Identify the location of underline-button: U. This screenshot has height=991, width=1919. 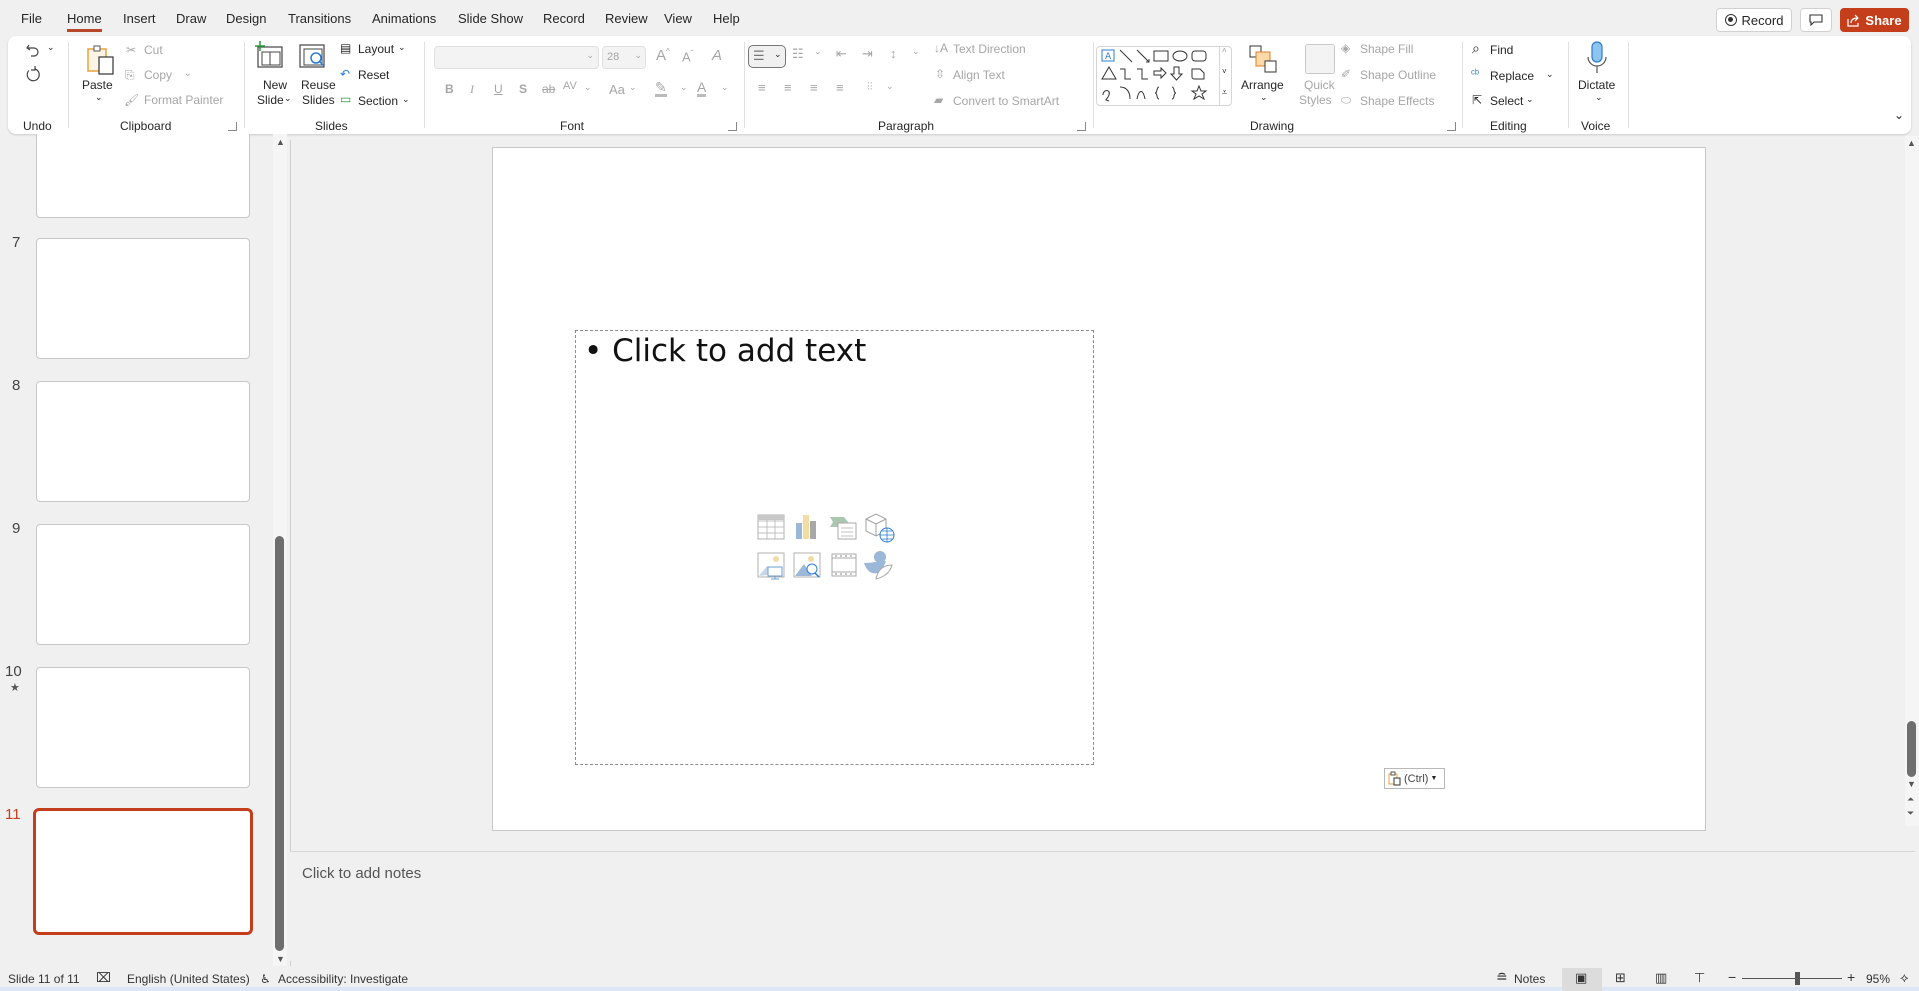
(498, 89).